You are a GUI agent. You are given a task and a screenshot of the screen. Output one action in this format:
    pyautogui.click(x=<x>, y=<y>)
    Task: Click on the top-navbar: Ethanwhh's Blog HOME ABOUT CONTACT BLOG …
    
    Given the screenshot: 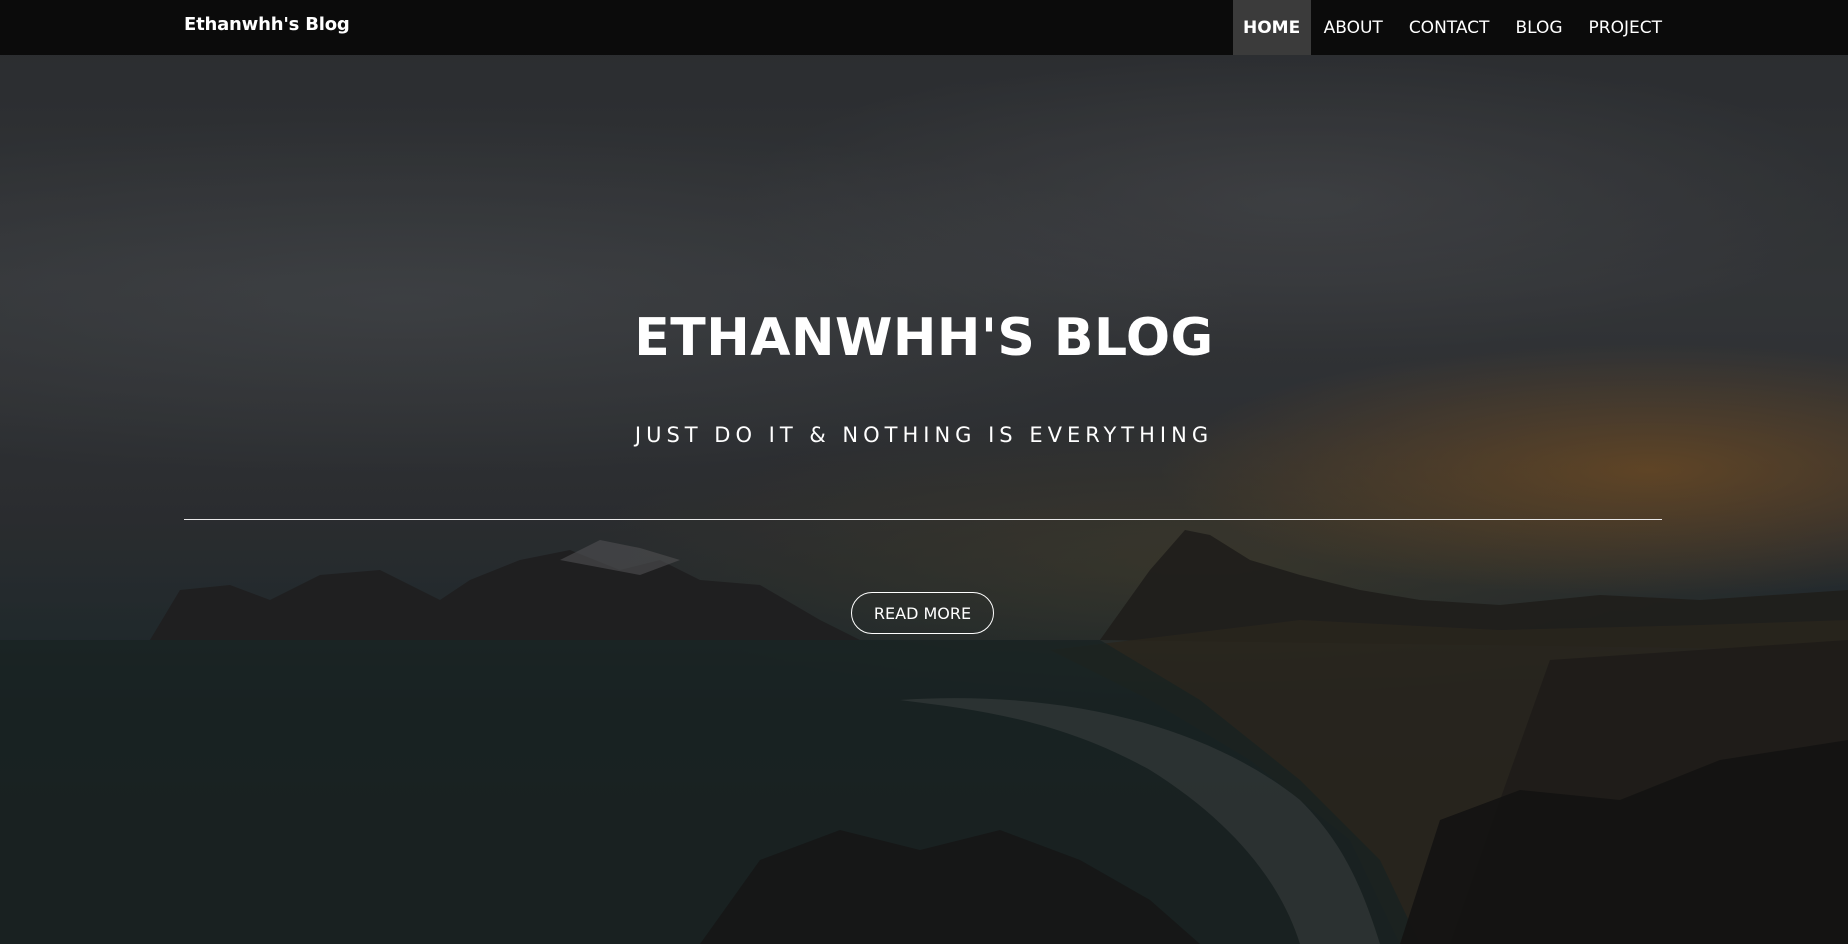 What is the action you would take?
    pyautogui.click(x=924, y=27)
    